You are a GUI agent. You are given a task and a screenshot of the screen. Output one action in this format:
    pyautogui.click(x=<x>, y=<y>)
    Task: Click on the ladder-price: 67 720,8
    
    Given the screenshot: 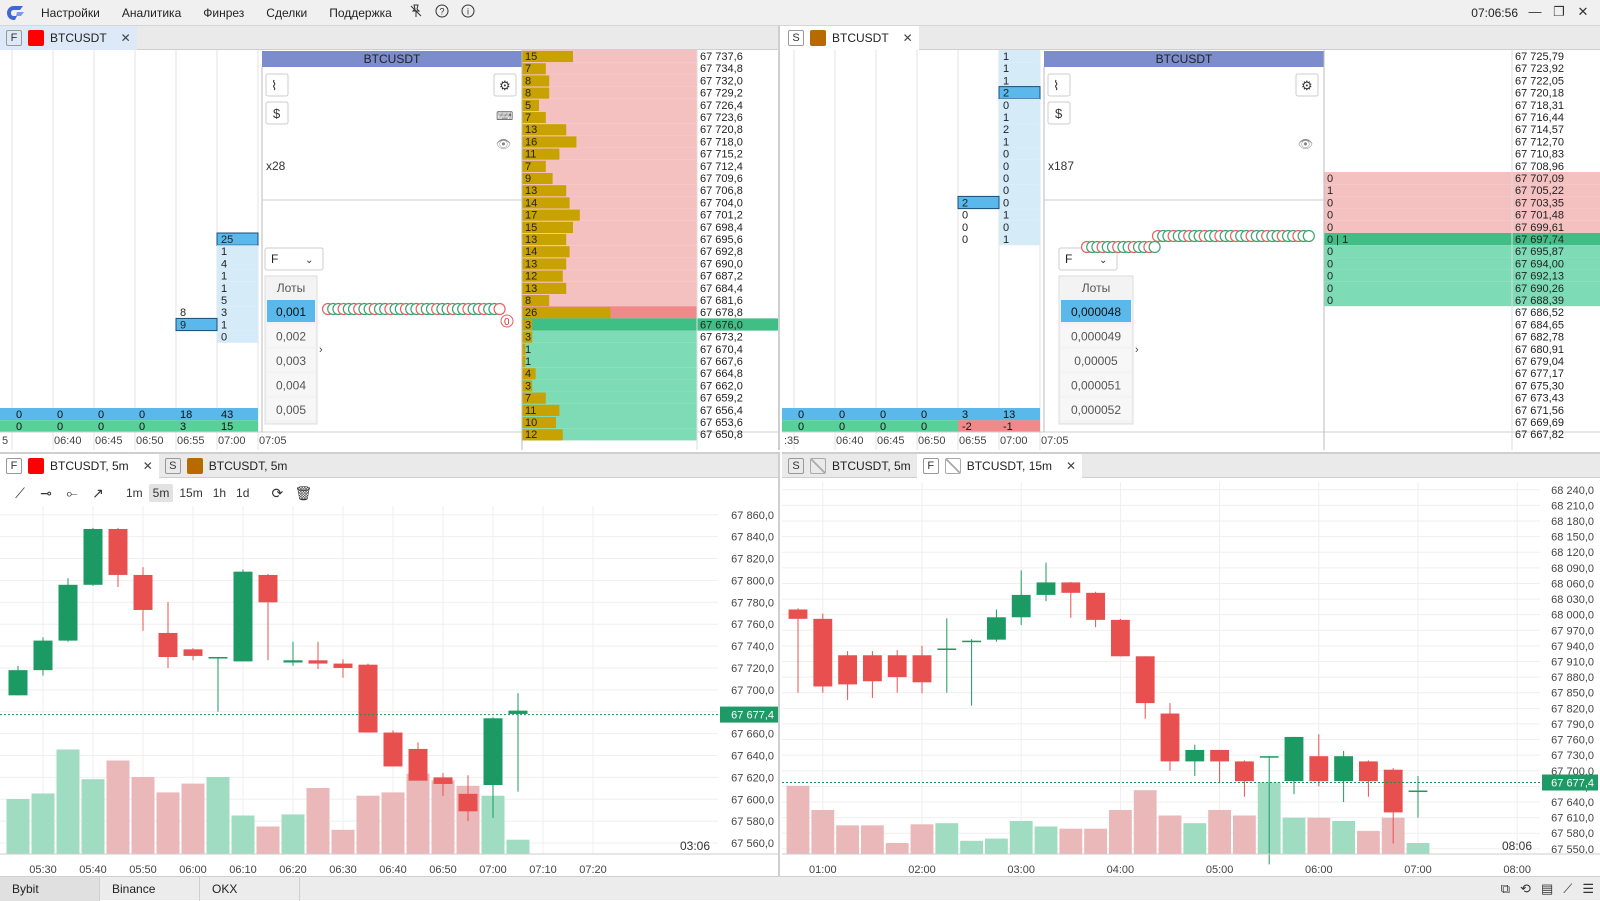 What is the action you would take?
    pyautogui.click(x=721, y=130)
    